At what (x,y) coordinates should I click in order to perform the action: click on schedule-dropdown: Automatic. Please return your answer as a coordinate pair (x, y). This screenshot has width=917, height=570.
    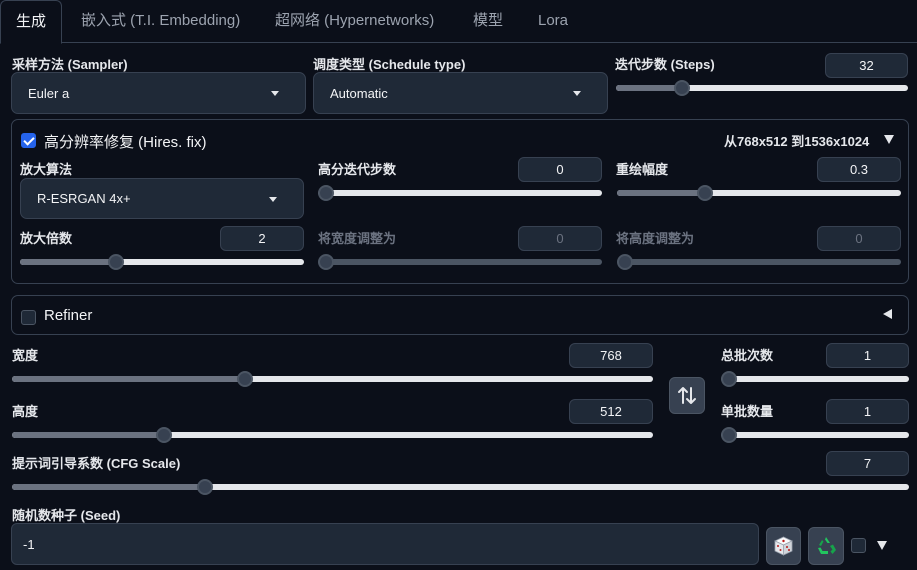
    Looking at the image, I should click on (460, 93).